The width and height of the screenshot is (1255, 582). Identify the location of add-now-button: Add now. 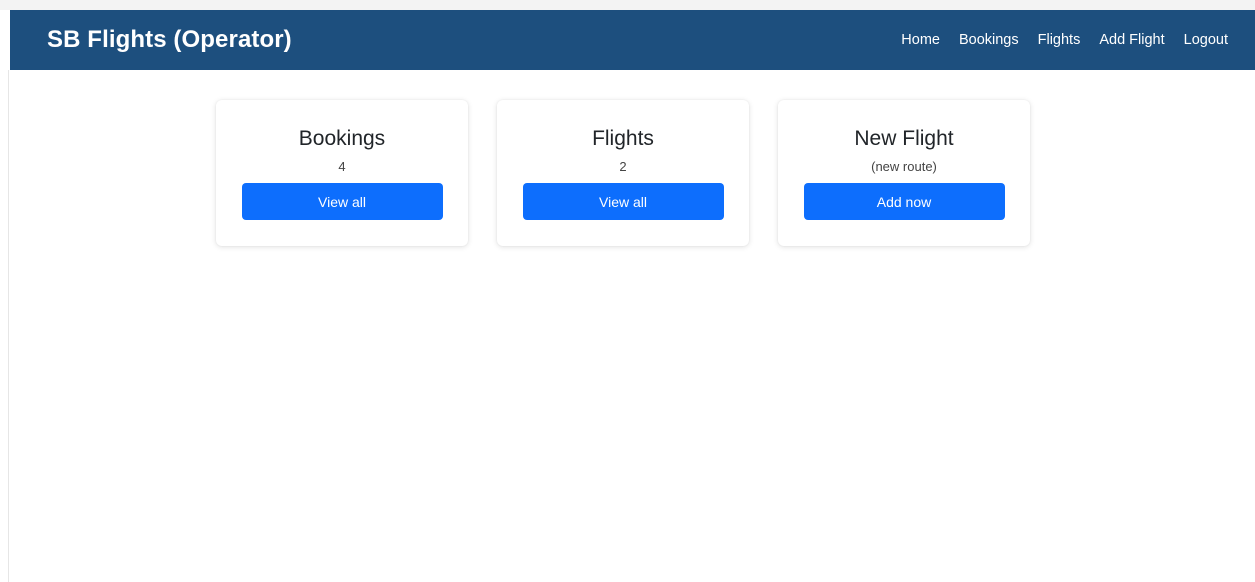
(904, 201).